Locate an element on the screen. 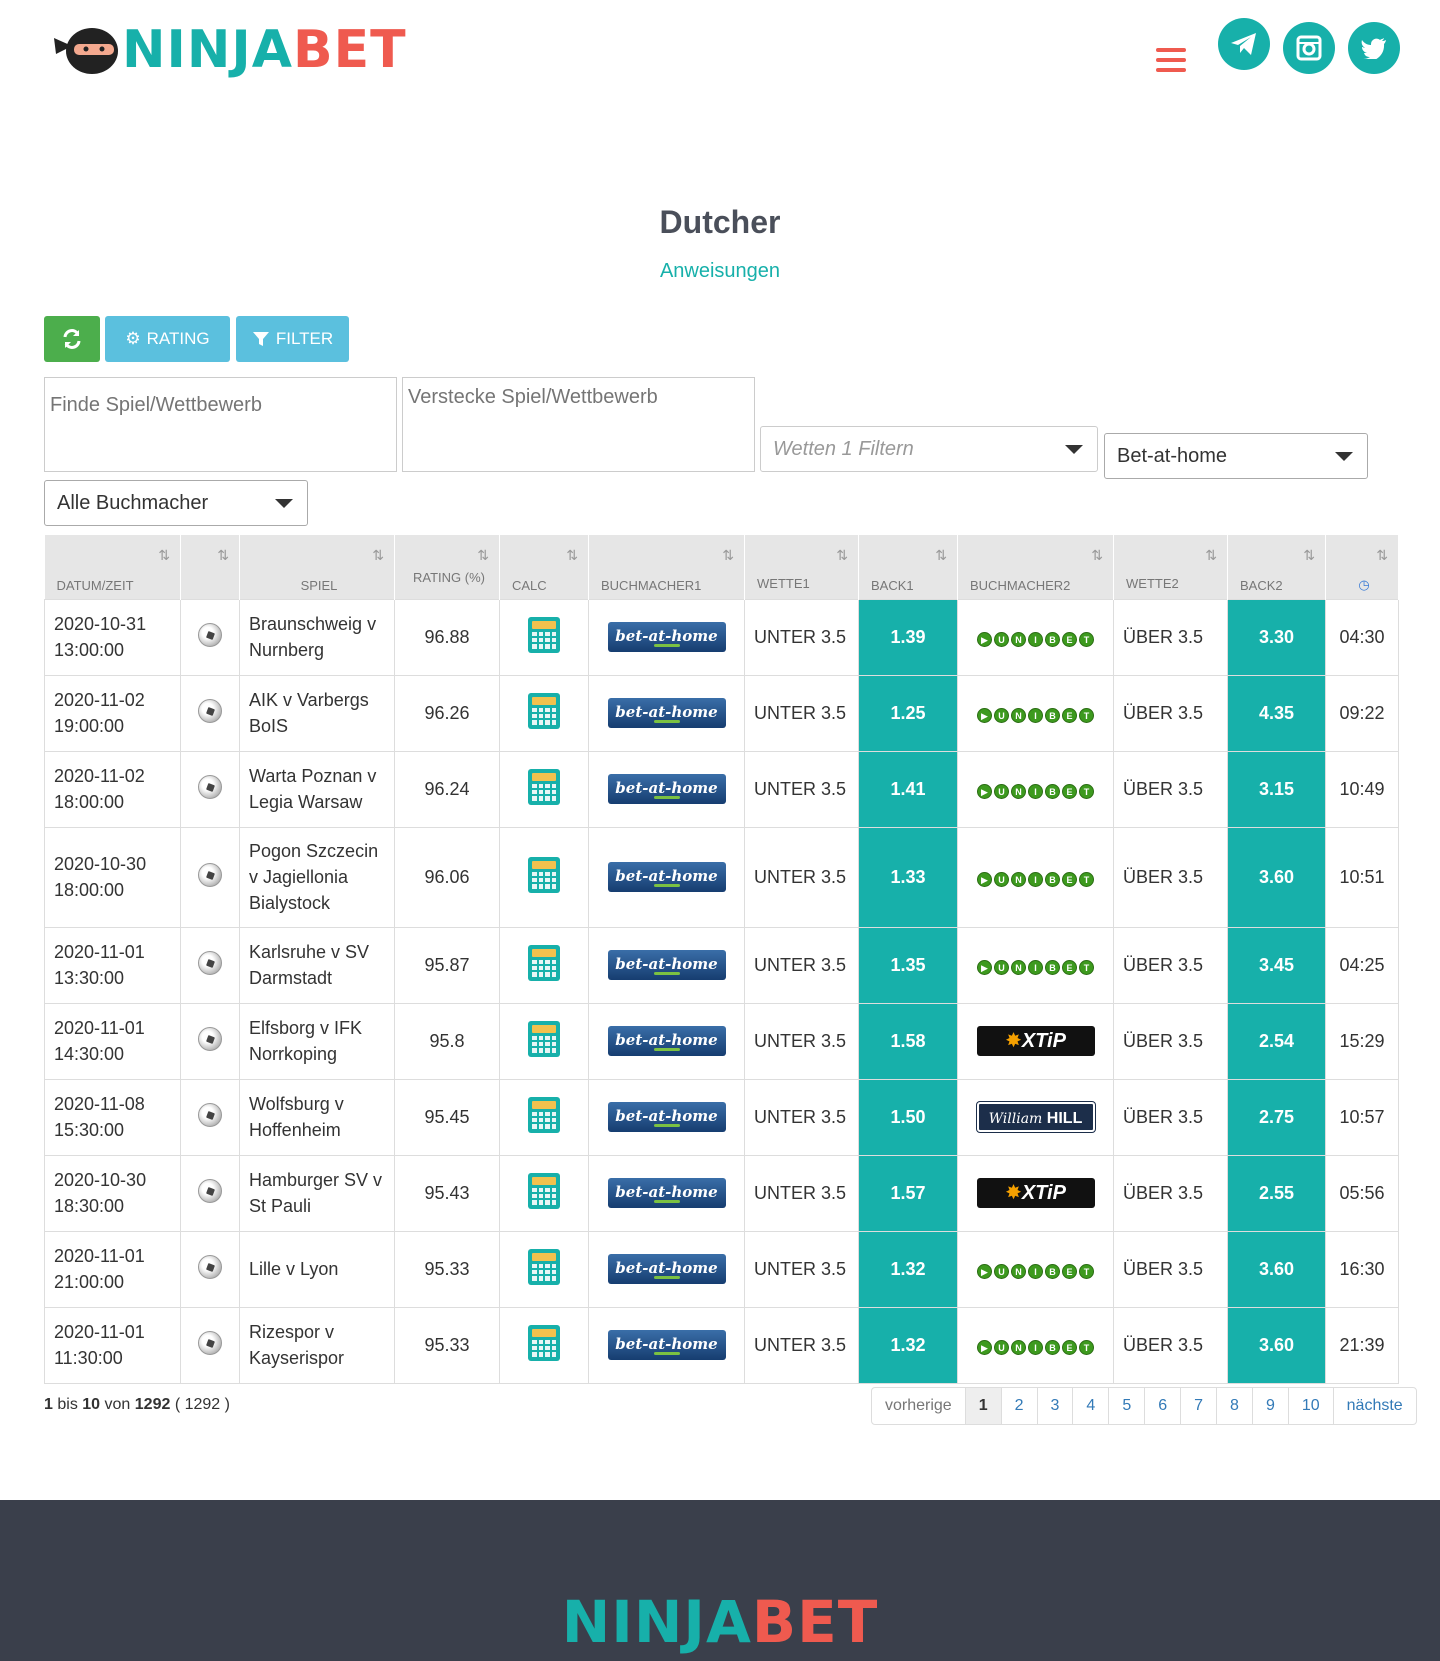 The height and width of the screenshot is (1661, 1440). cell-back1: 1.33 is located at coordinates (908, 877).